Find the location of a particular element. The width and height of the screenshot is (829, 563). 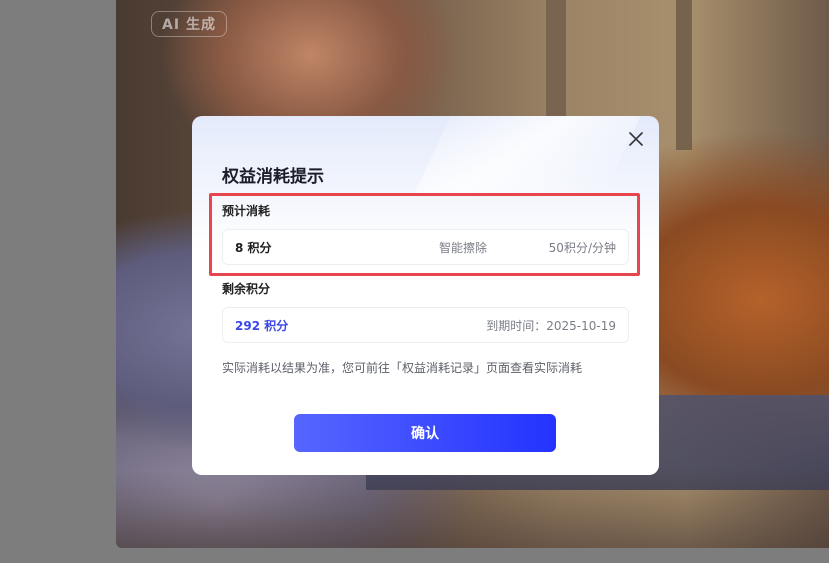

close-icon is located at coordinates (636, 139).